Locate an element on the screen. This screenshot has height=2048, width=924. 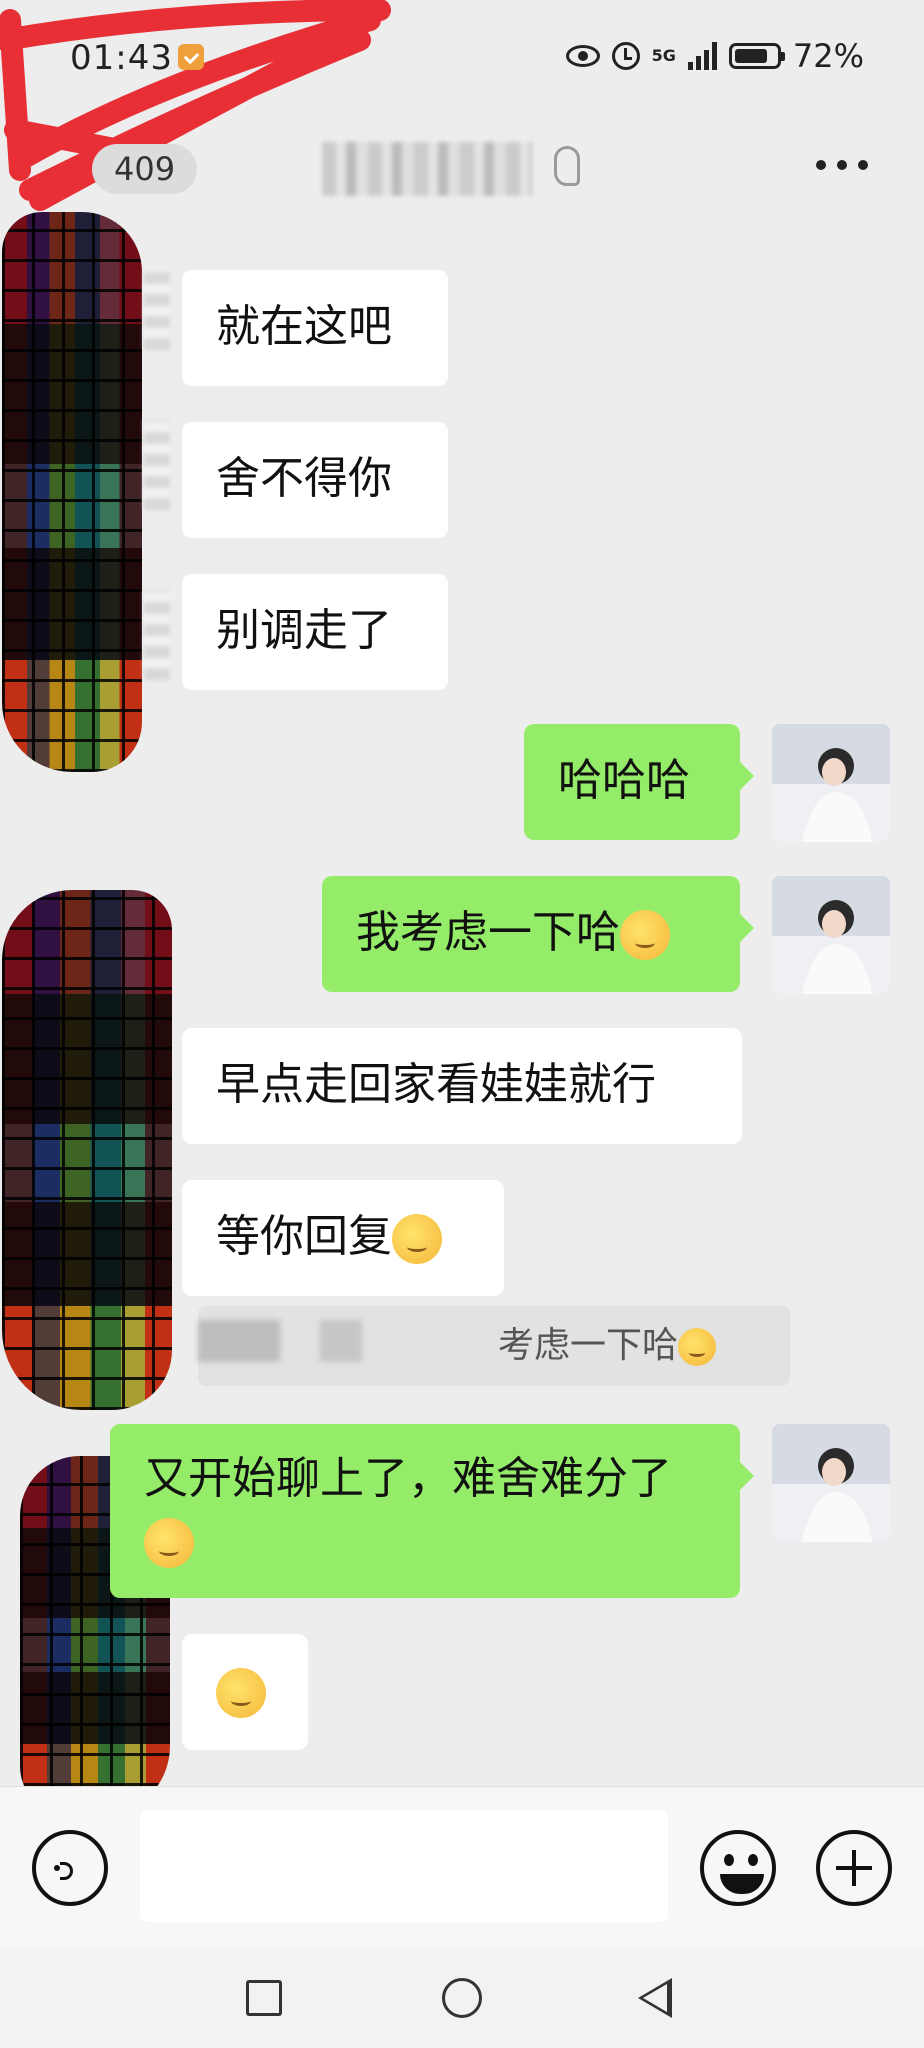
message-bubble-incoming: 别调走了 is located at coordinates (315, 632).